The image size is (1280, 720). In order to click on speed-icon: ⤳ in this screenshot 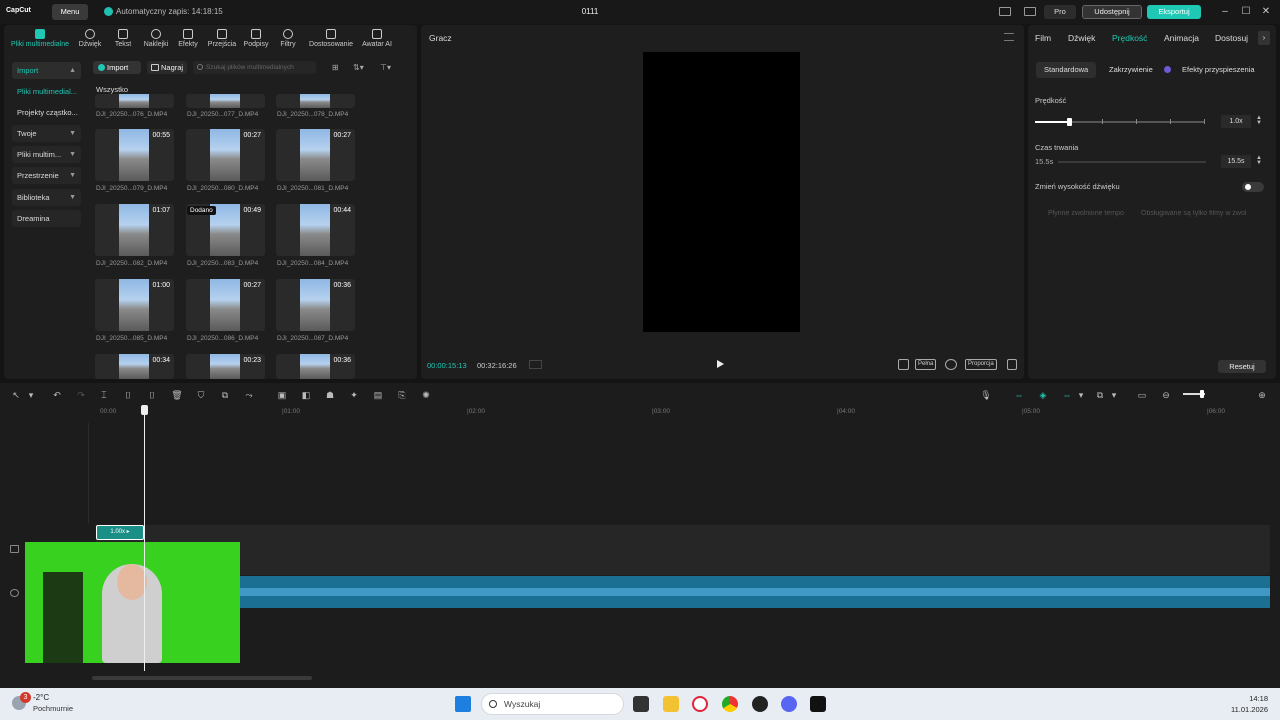, I will do `click(249, 395)`.